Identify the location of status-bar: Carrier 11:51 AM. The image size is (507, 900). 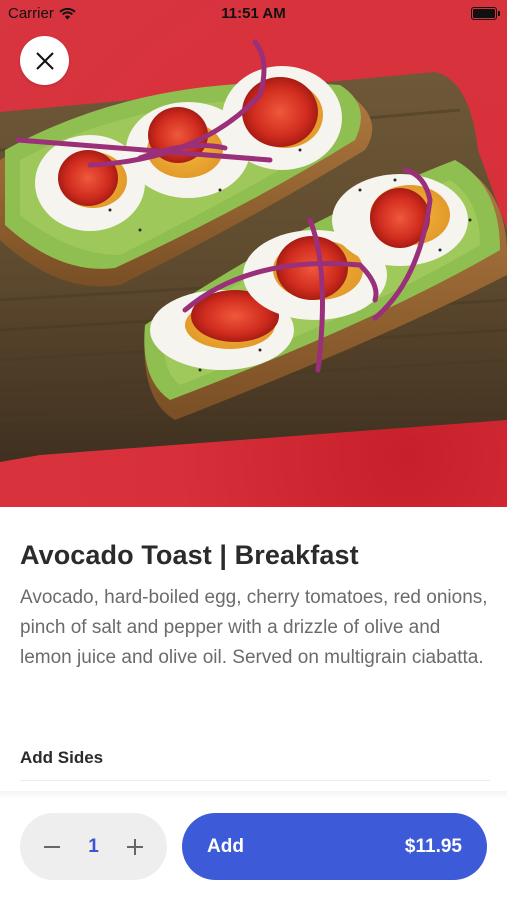
(253, 14).